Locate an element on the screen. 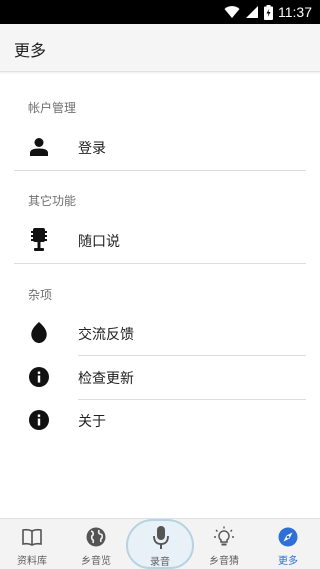 Image resolution: width=320 pixels, height=569 pixels. menu-item-check-update: 检查更新 is located at coordinates (160, 378).